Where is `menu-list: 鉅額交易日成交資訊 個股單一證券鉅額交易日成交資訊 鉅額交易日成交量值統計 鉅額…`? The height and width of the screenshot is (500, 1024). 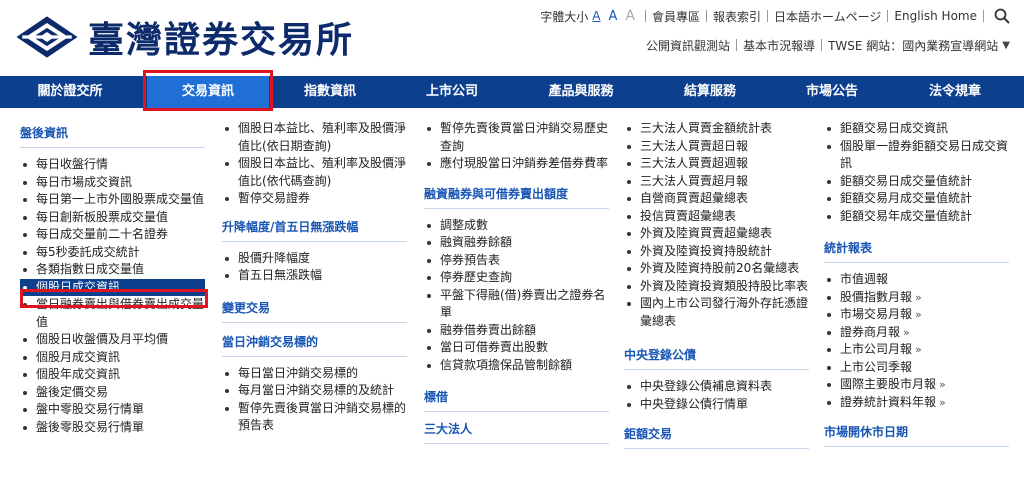
menu-list: 鉅額交易日成交資訊 個股單一證券鉅額交易日成交資訊 鉅額交易日成交量值統計 鉅額… is located at coordinates (916, 172).